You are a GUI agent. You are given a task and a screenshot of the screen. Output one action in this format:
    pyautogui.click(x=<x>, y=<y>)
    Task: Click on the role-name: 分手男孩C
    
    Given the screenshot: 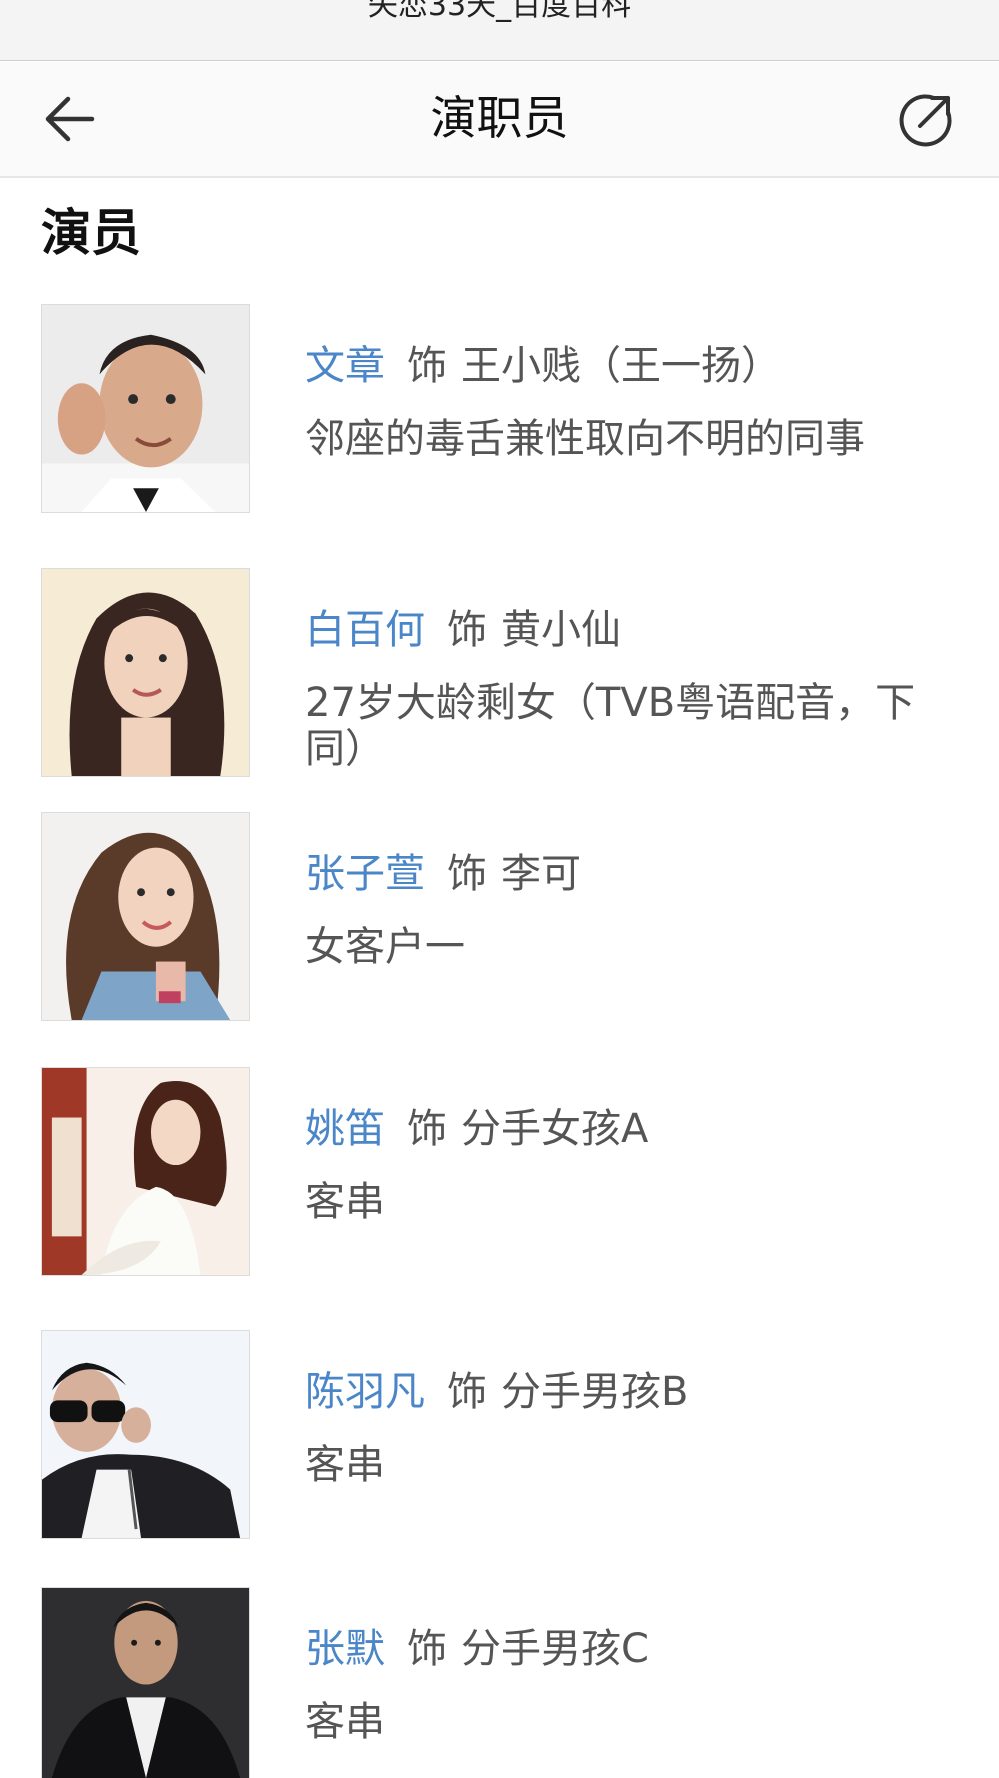 What is the action you would take?
    pyautogui.click(x=555, y=1649)
    